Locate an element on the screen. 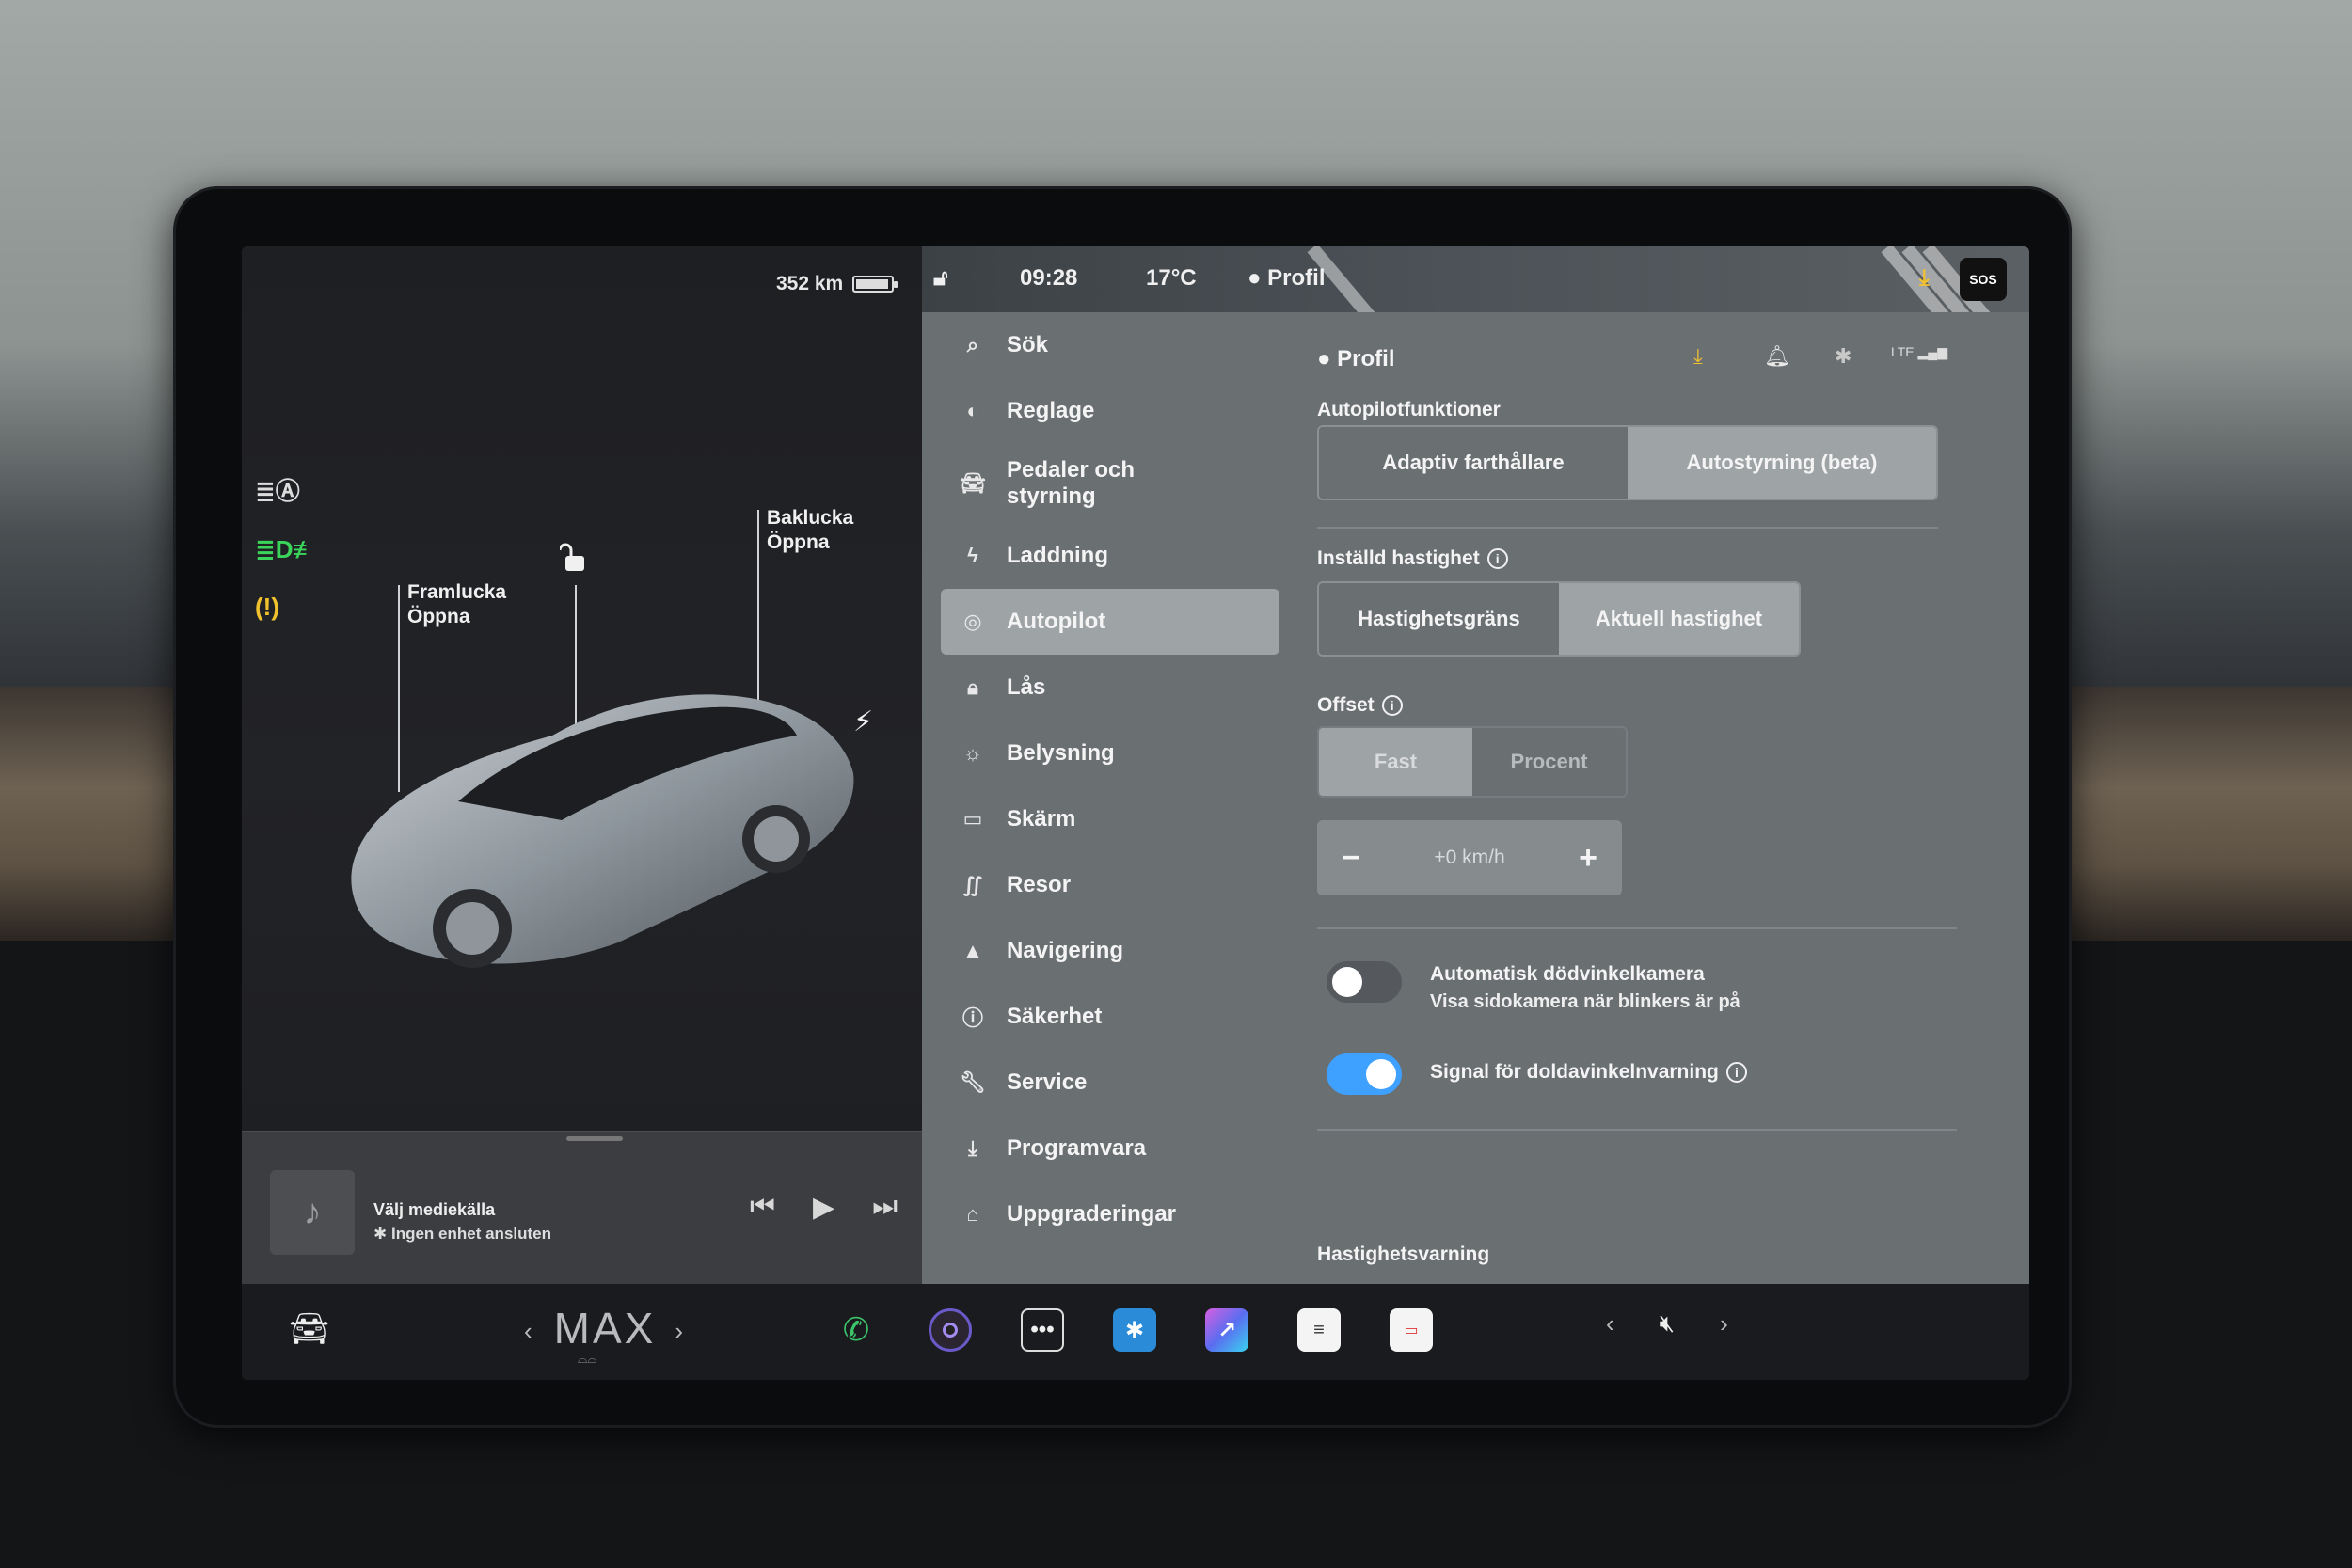 This screenshot has width=2352, height=1568. download-icon: ⤓ is located at coordinates (1698, 356).